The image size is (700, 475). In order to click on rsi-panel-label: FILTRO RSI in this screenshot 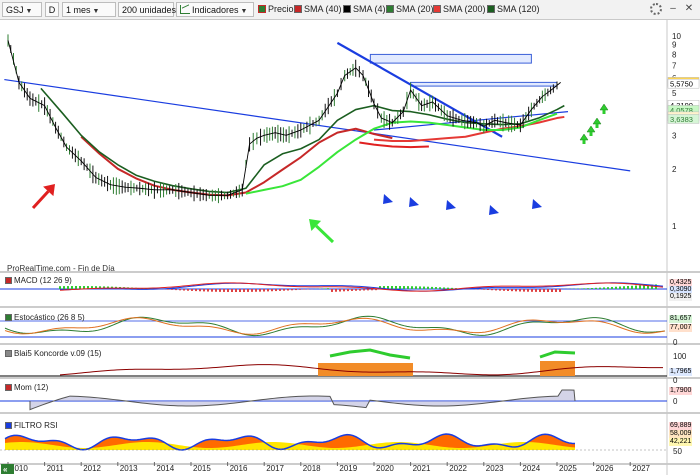, I will do `click(31, 426)`.